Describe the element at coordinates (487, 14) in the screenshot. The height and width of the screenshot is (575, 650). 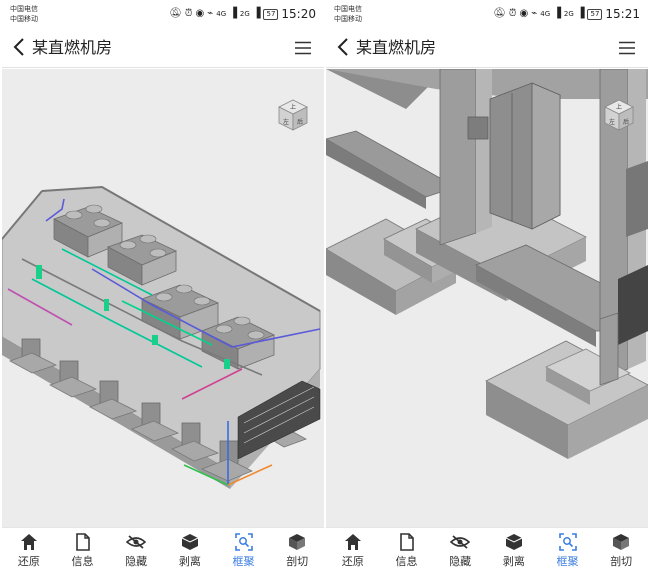
I see `status-bar: 中国电信 中国移动 🔕︎ ⏰︎ ◉ ⌁ 4G ▐ 2G ▐ 57 15:21` at that location.